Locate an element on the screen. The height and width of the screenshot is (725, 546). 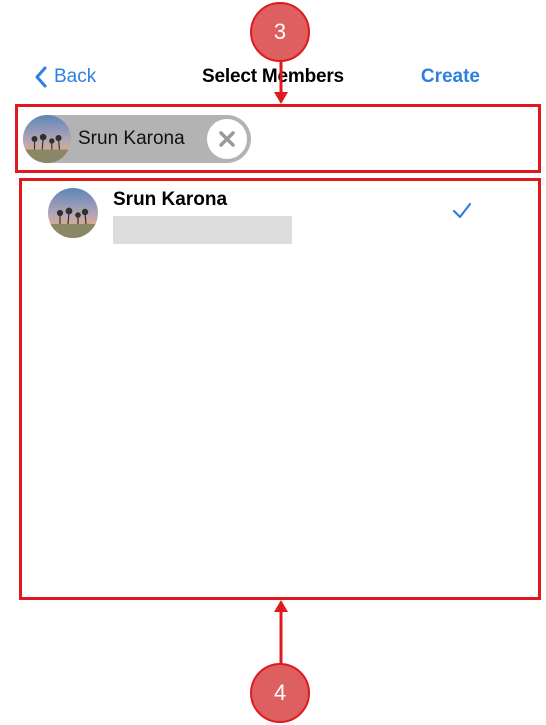
selected-members-bar-highlight is located at coordinates (278, 138).